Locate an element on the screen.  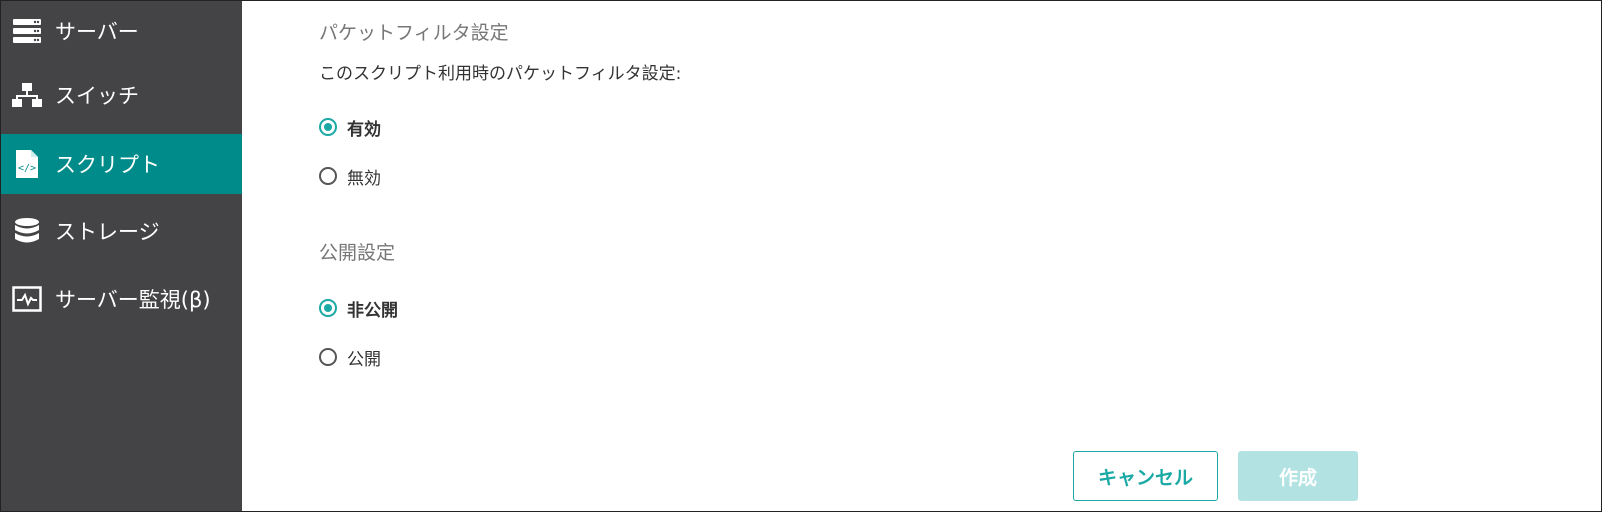
visibility-option-private: 非公開 is located at coordinates (358, 308).